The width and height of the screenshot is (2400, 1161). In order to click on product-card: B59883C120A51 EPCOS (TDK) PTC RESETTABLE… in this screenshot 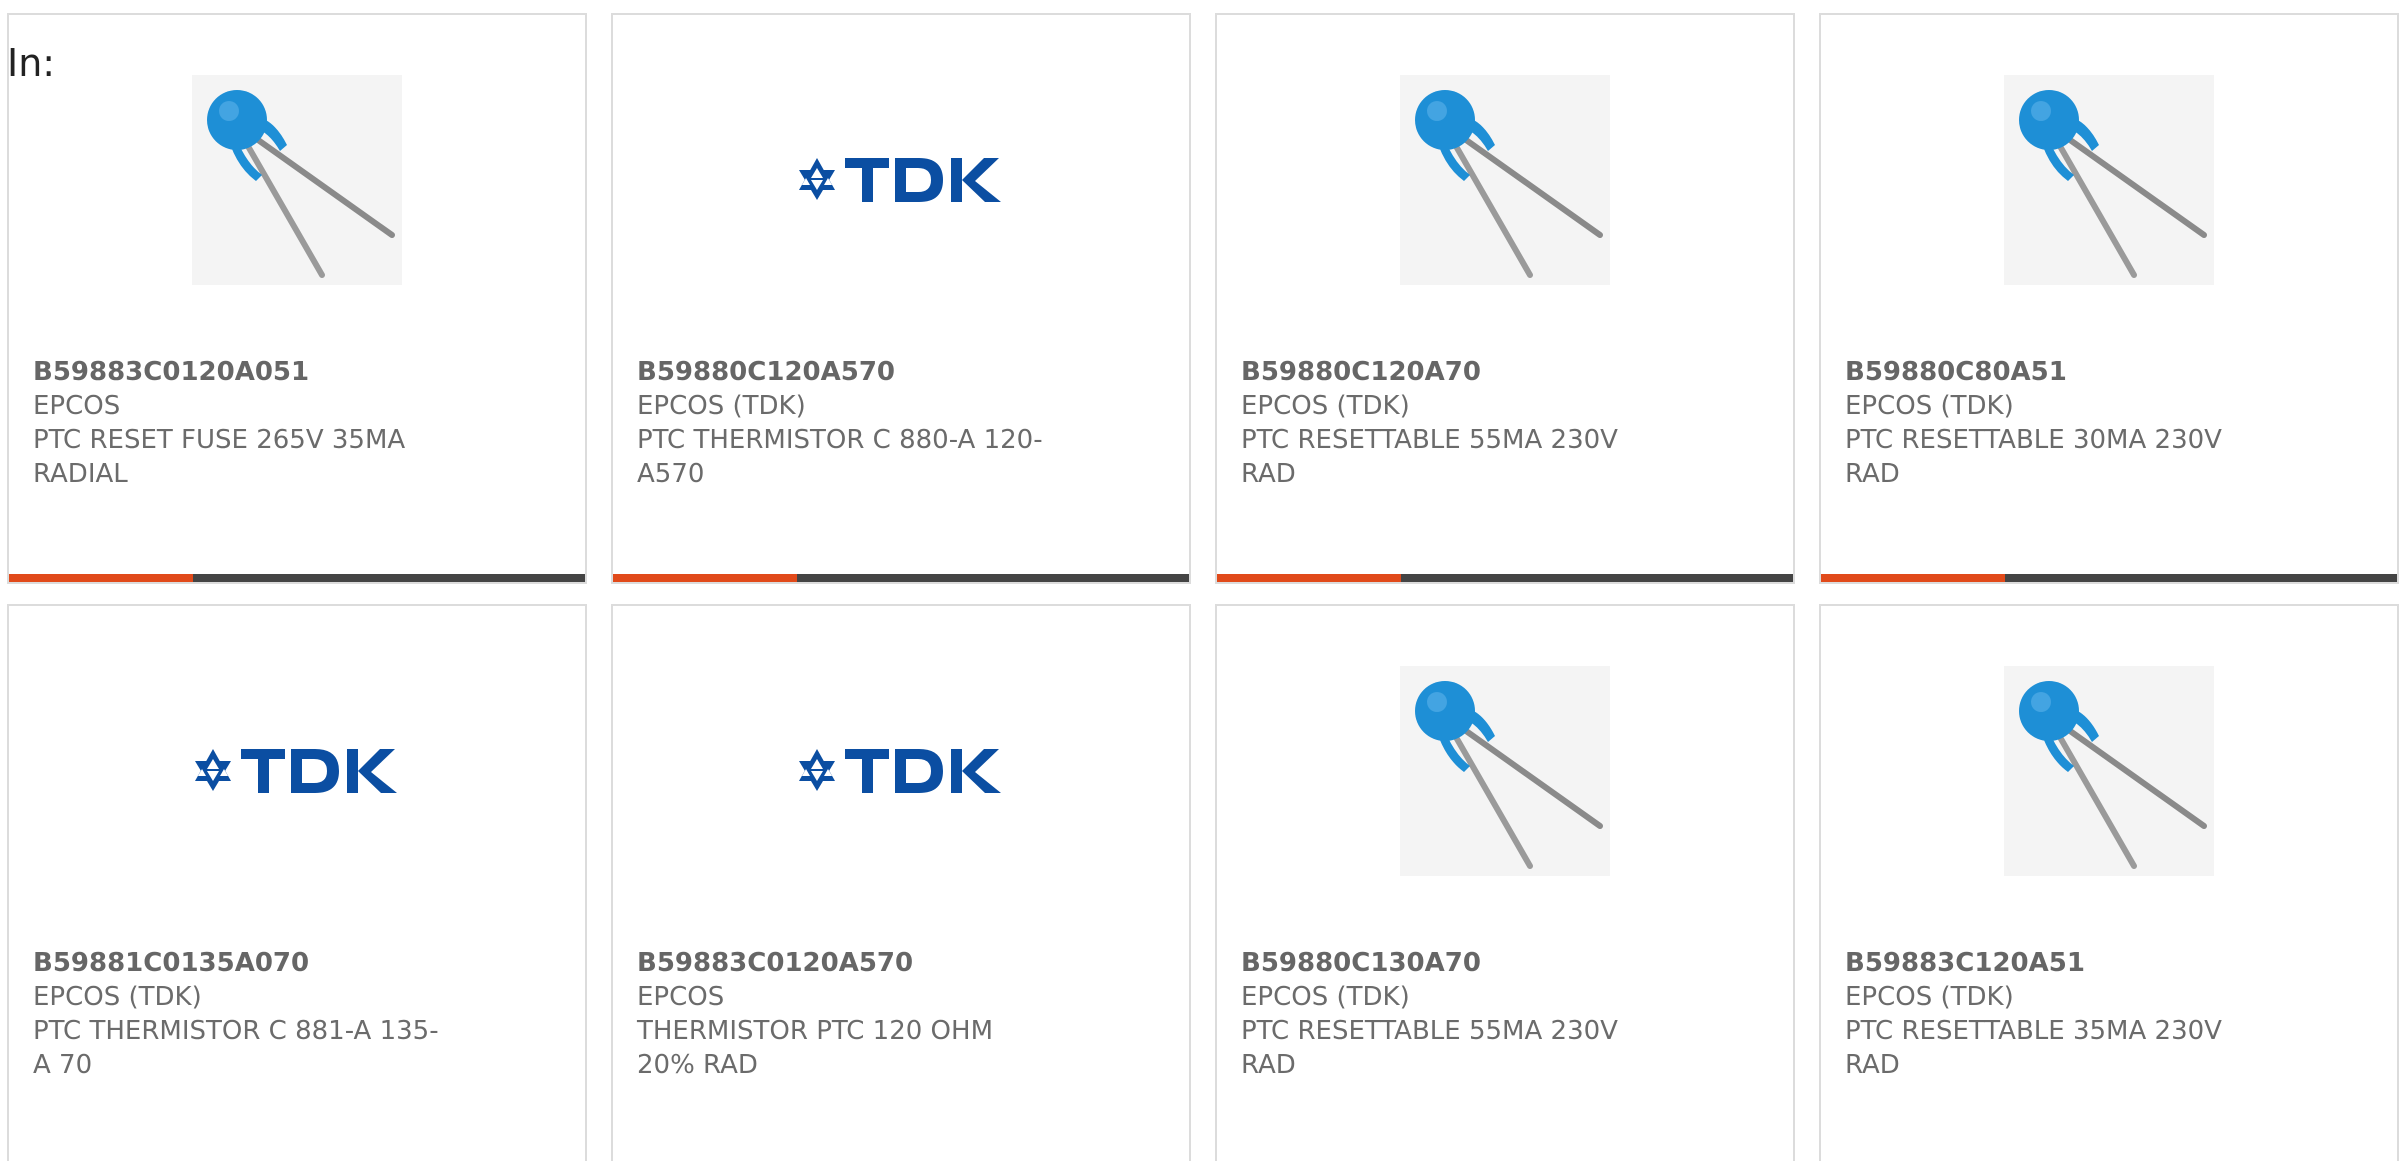, I will do `click(2109, 882)`.